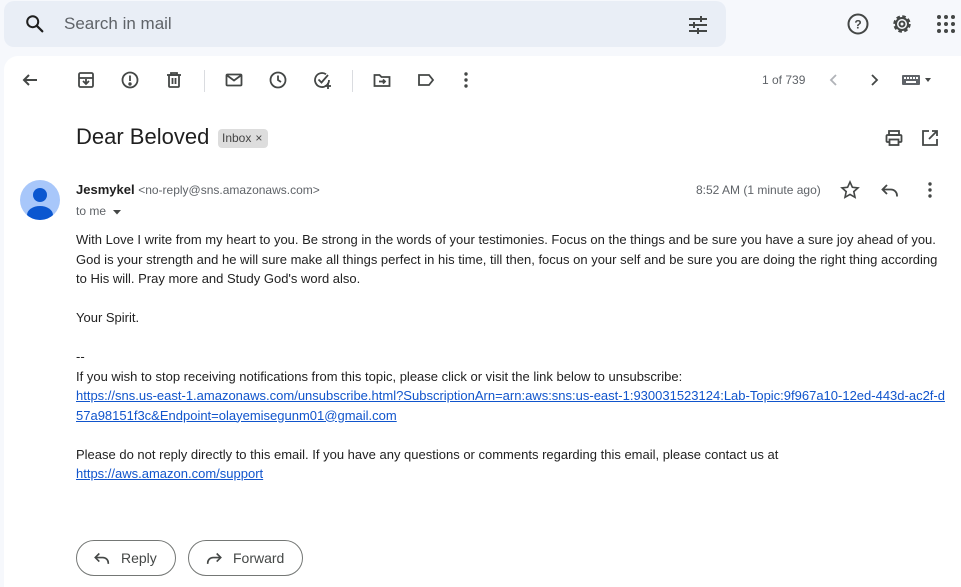 The image size is (961, 587). I want to click on message-count: 1 of 739, so click(784, 80).